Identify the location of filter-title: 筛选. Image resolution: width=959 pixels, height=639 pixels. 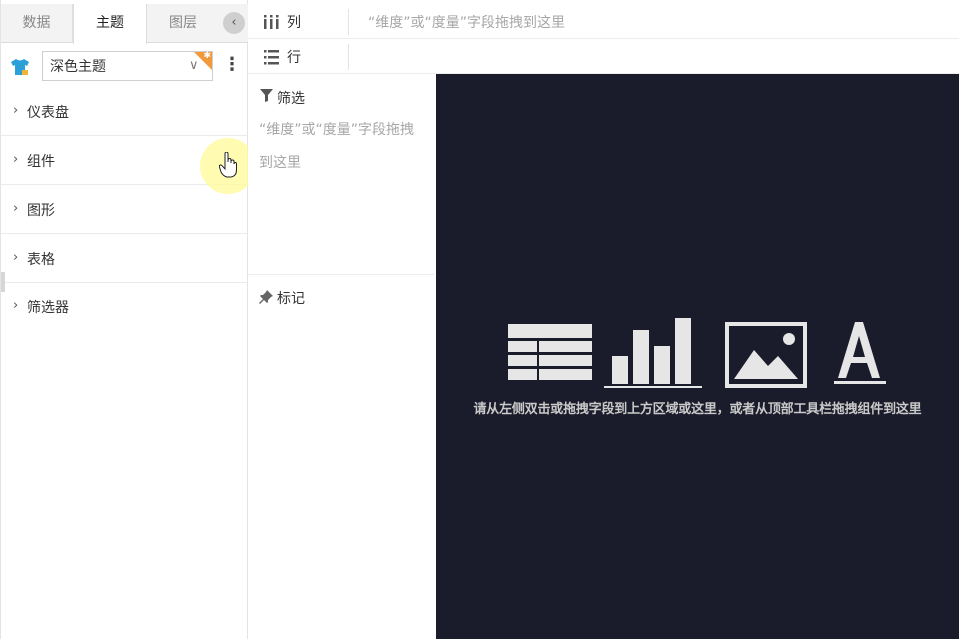
(282, 98).